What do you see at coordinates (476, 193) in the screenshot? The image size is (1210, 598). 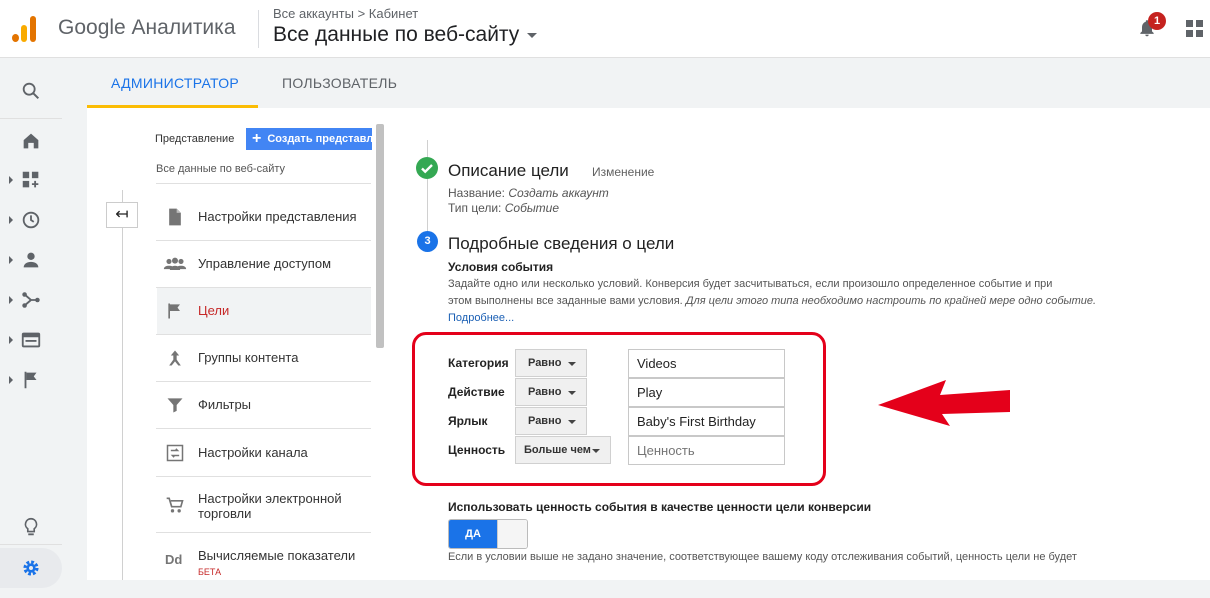 I see `goal-name-label: Название:` at bounding box center [476, 193].